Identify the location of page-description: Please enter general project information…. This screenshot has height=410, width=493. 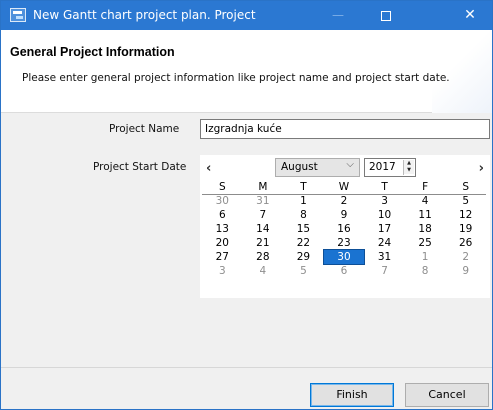
(236, 78).